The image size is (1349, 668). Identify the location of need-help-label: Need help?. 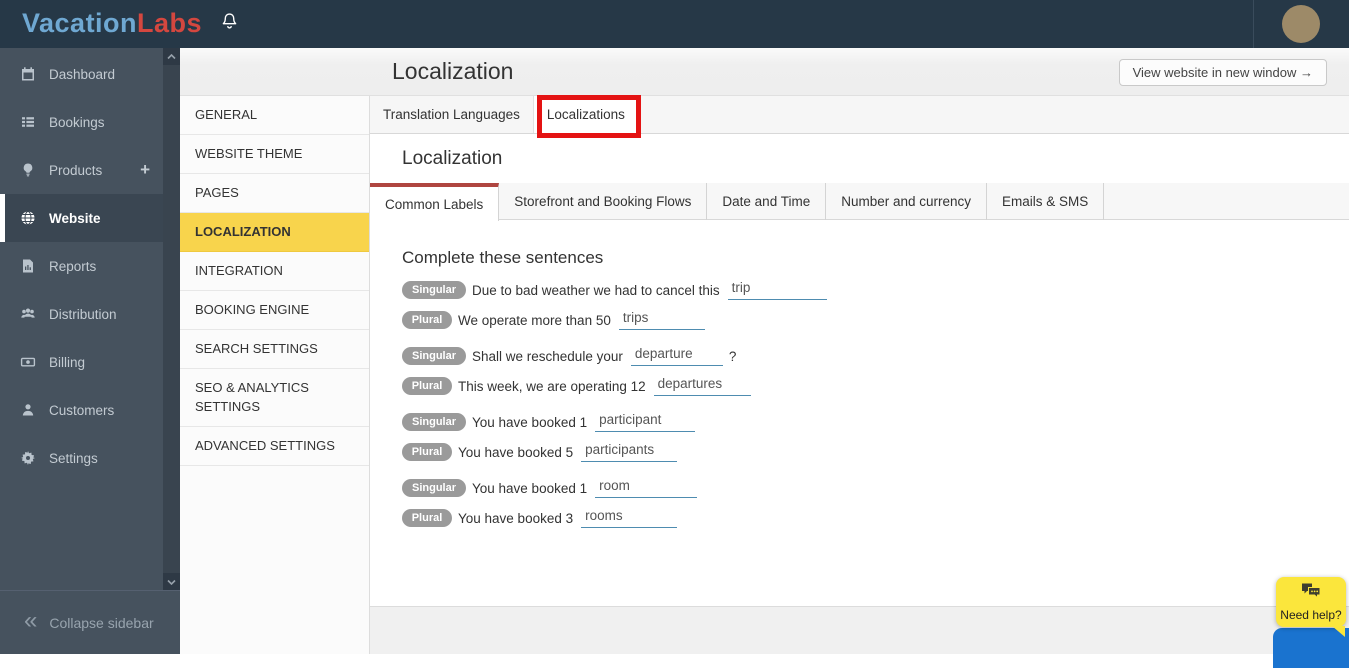
(1311, 614).